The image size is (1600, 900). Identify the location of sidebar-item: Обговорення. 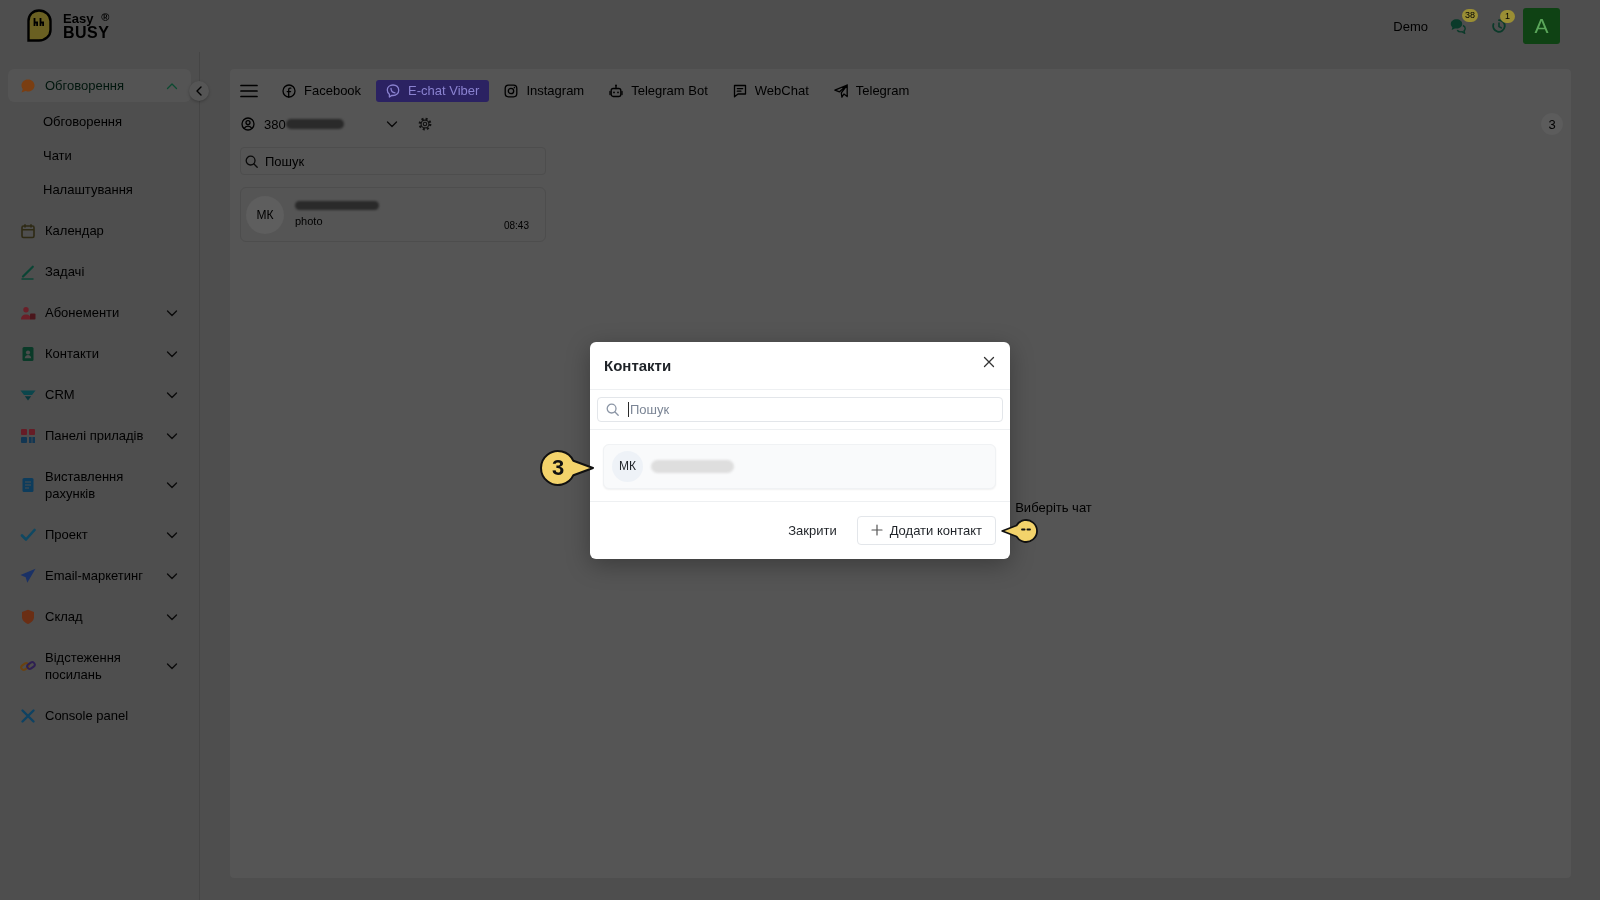
(99, 85).